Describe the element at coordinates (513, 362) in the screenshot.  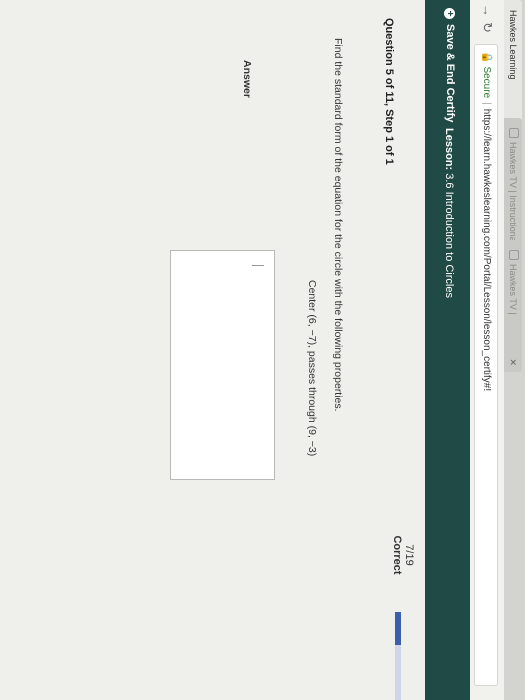
I see `close-icon: ✕` at that location.